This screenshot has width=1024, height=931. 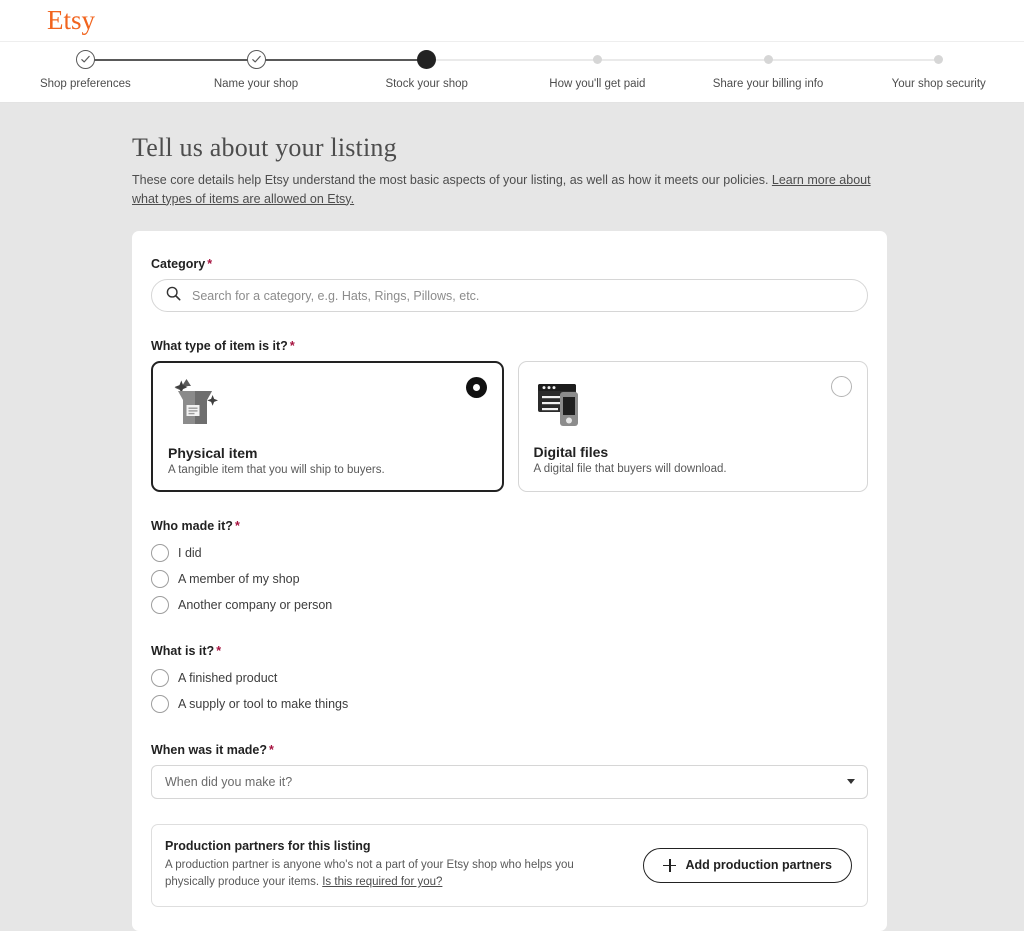 What do you see at coordinates (268, 846) in the screenshot?
I see `production-partners-title: Production partners for this listing` at bounding box center [268, 846].